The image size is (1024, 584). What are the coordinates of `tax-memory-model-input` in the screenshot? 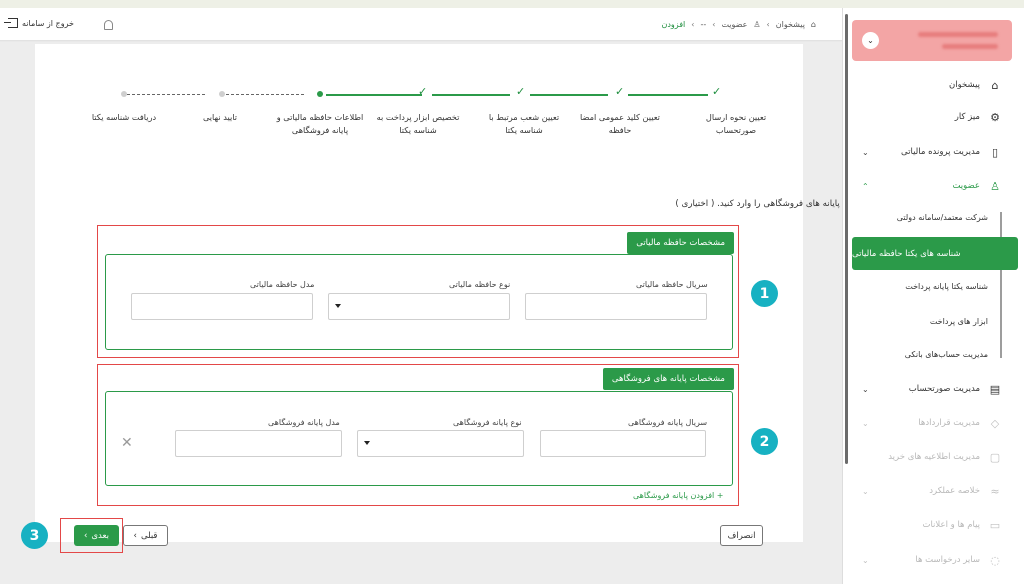 It's located at (222, 306).